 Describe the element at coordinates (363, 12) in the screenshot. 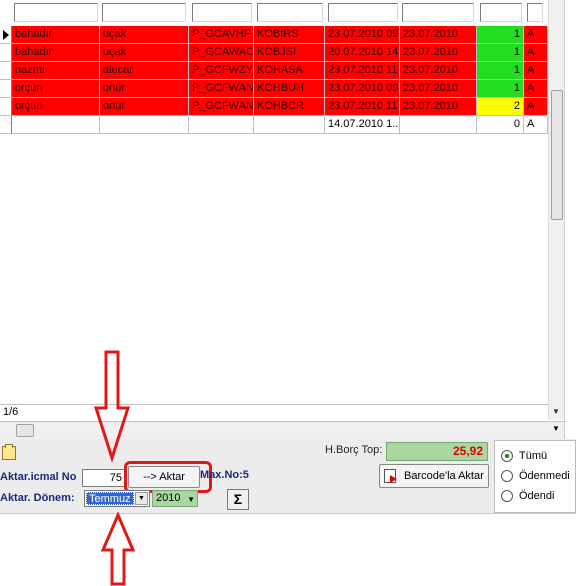

I see `filter-cell-col5` at that location.